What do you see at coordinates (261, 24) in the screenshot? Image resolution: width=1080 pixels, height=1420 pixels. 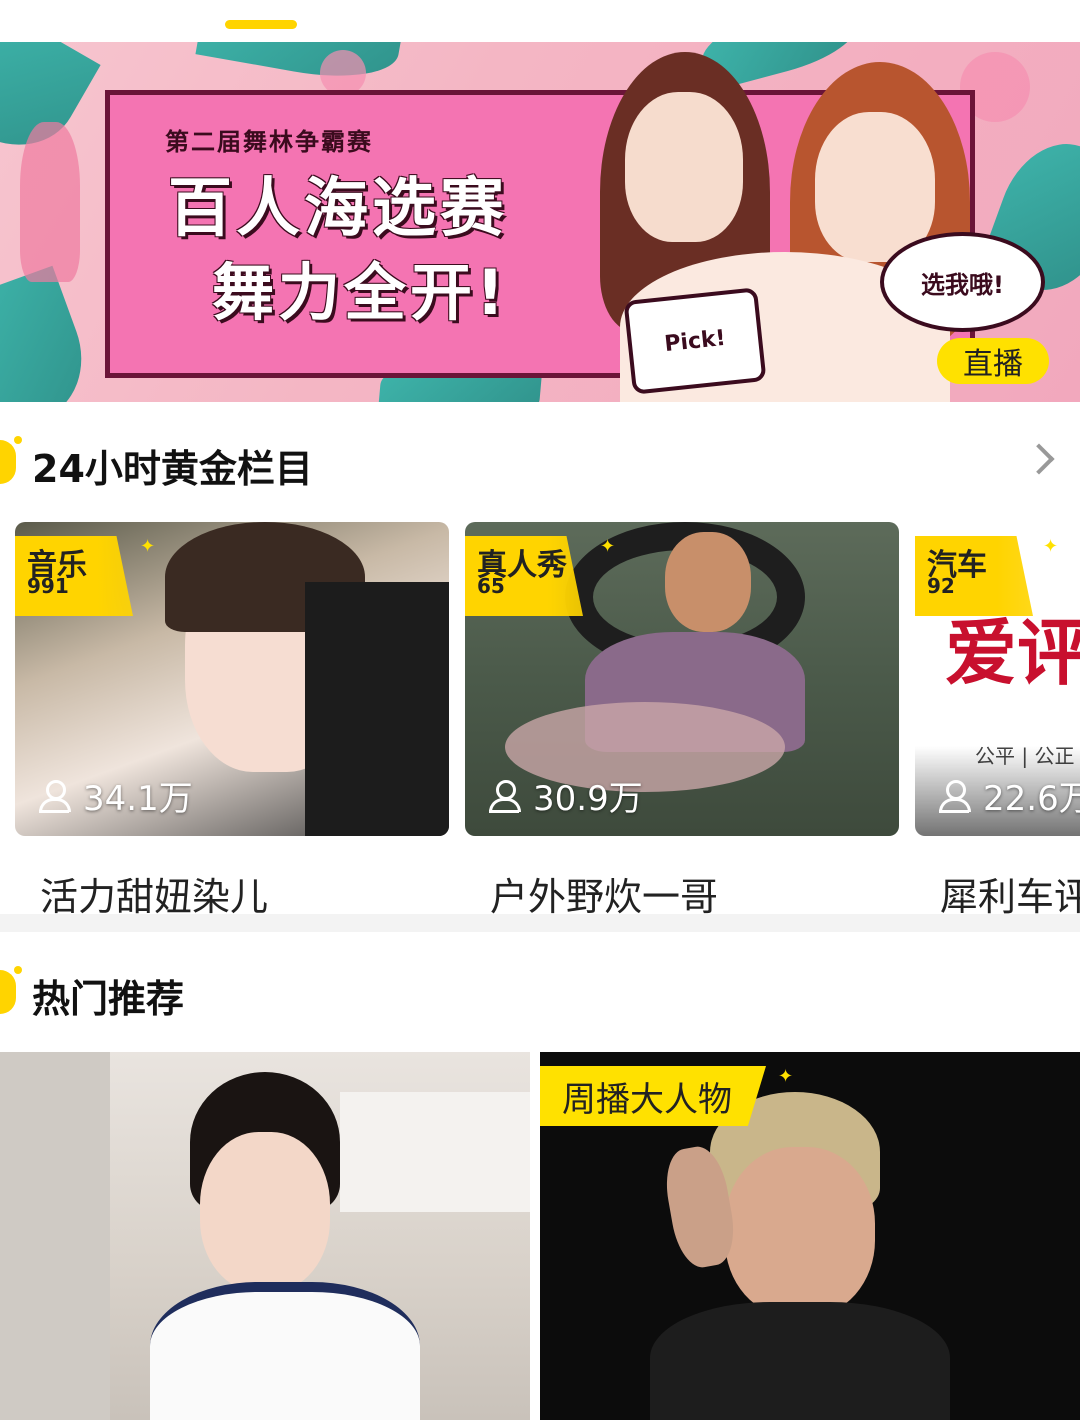 I see `active-tab-indicator` at bounding box center [261, 24].